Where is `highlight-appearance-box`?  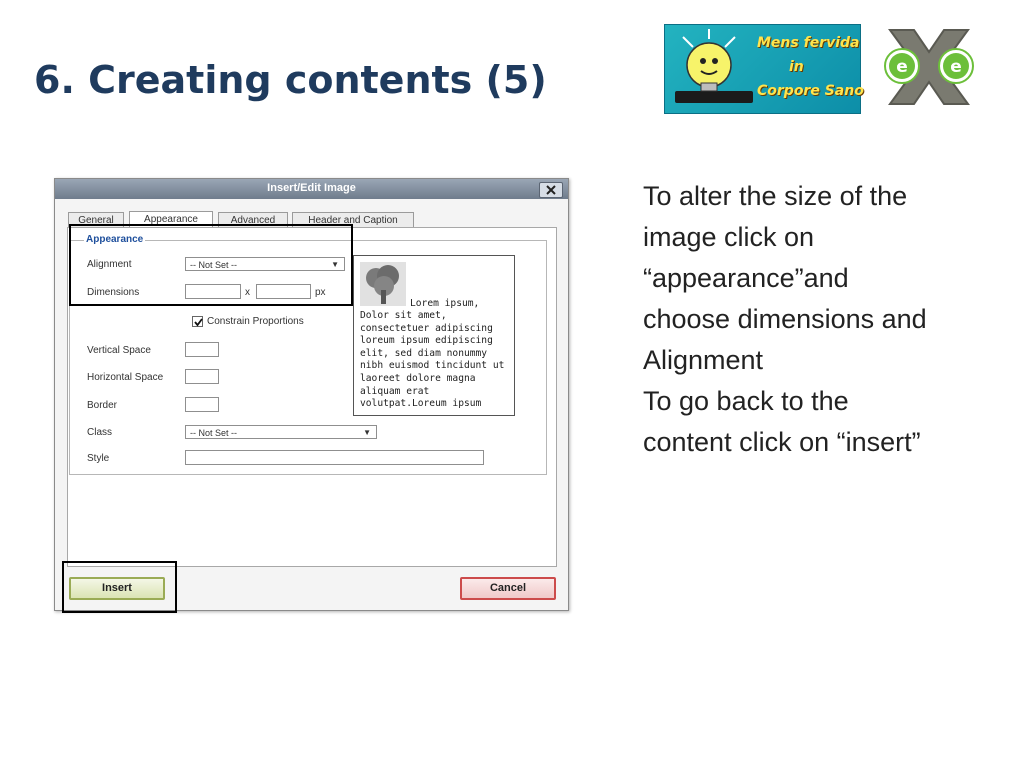
highlight-appearance-box is located at coordinates (211, 265).